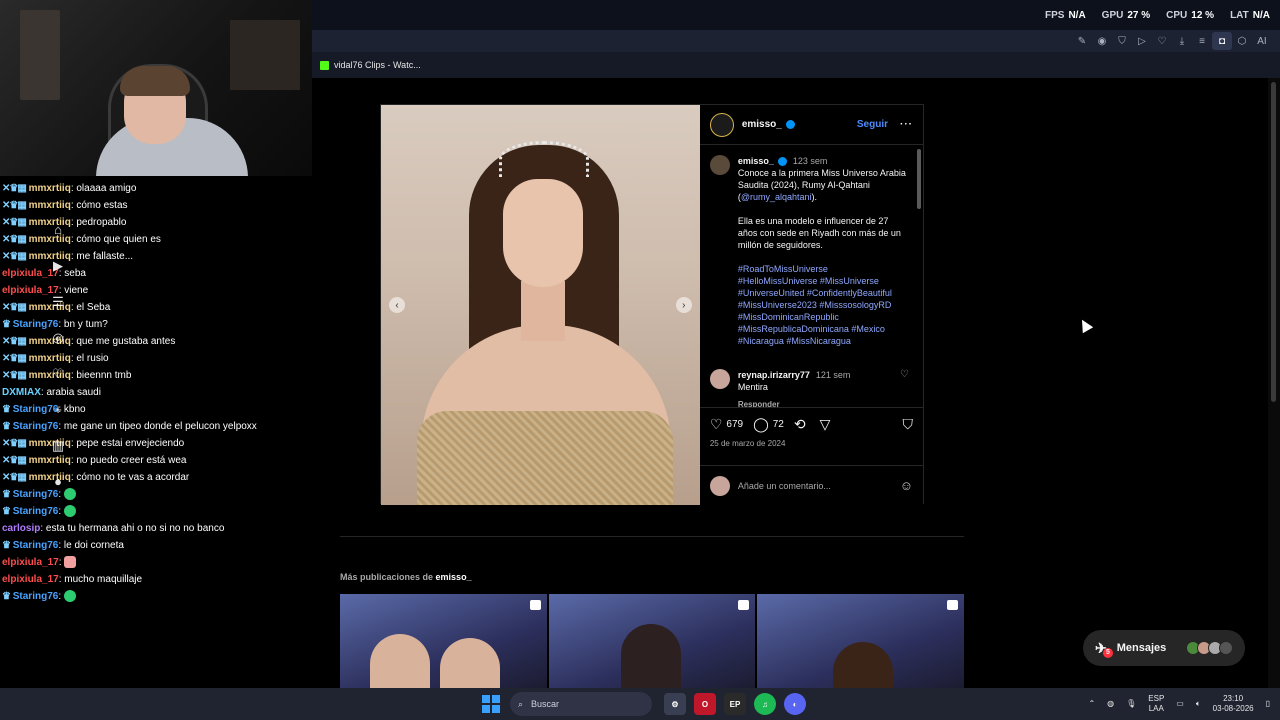 This screenshot has width=1280, height=720. Describe the element at coordinates (21, 392) in the screenshot. I see `chat-username: DXMIAX` at that location.